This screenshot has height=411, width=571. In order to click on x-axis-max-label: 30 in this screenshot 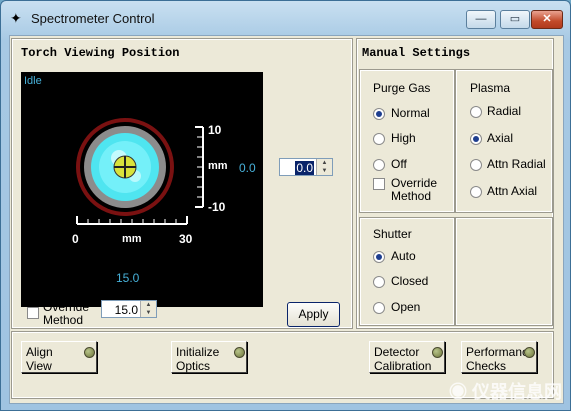, I will do `click(186, 239)`.